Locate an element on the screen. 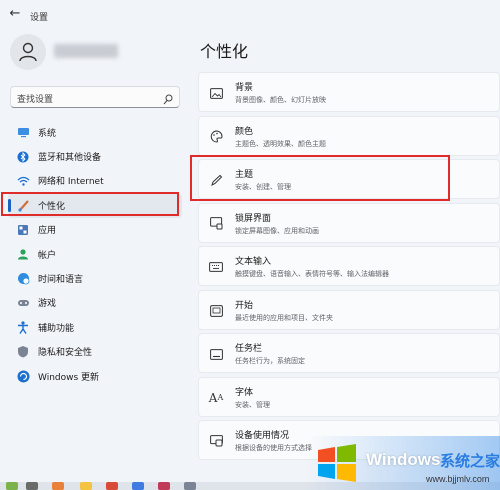 The width and height of the screenshot is (500, 490). sidebar-item-apps: 应用 is located at coordinates (95, 230).